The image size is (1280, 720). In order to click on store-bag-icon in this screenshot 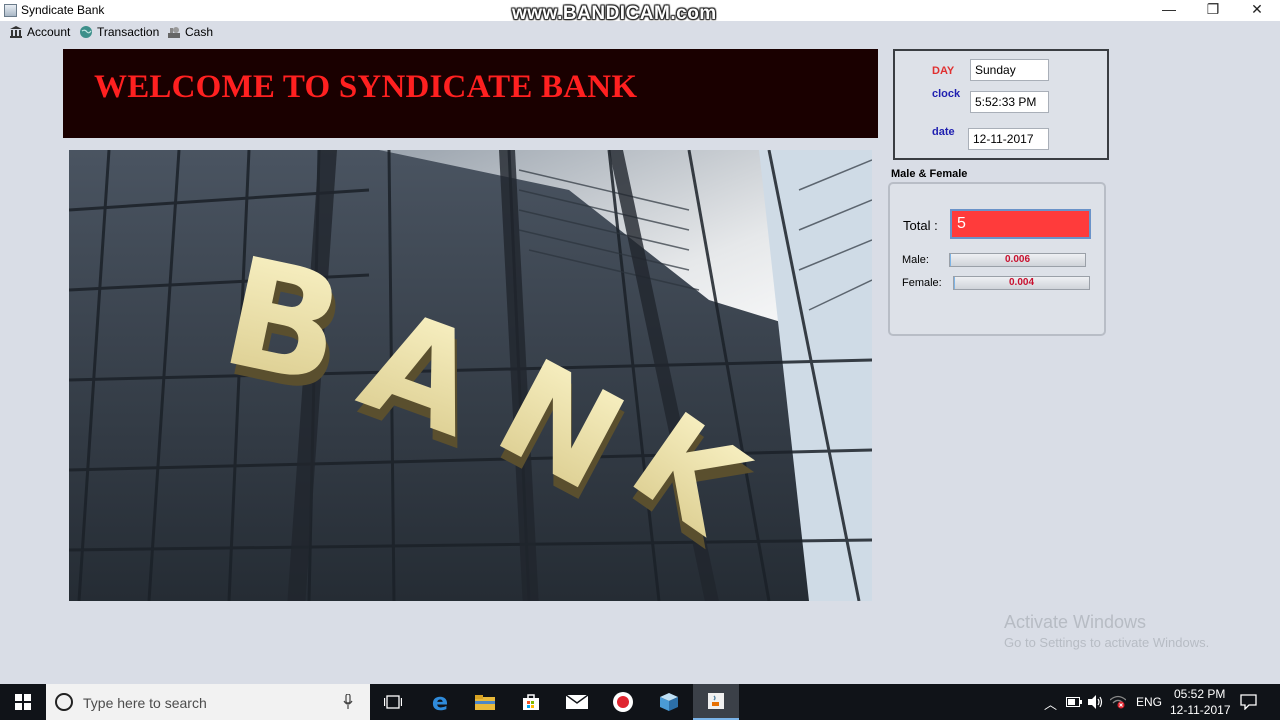, I will do `click(531, 702)`.